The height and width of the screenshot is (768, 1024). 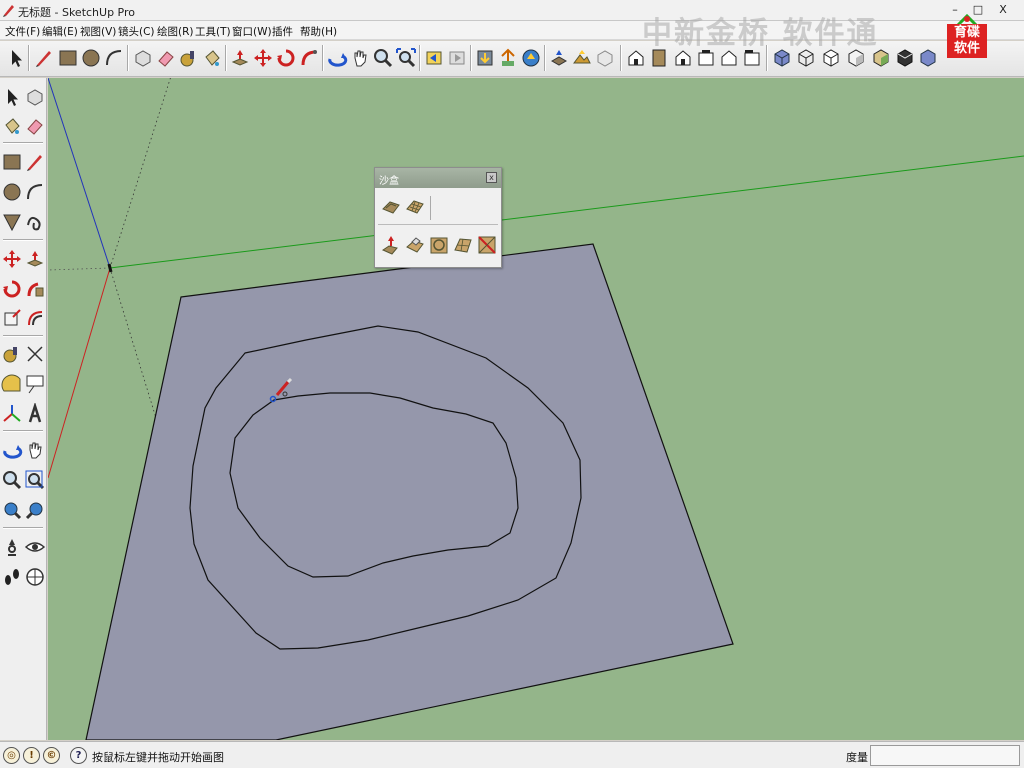 I want to click on menu-edit: 编辑(E), so click(x=60, y=31).